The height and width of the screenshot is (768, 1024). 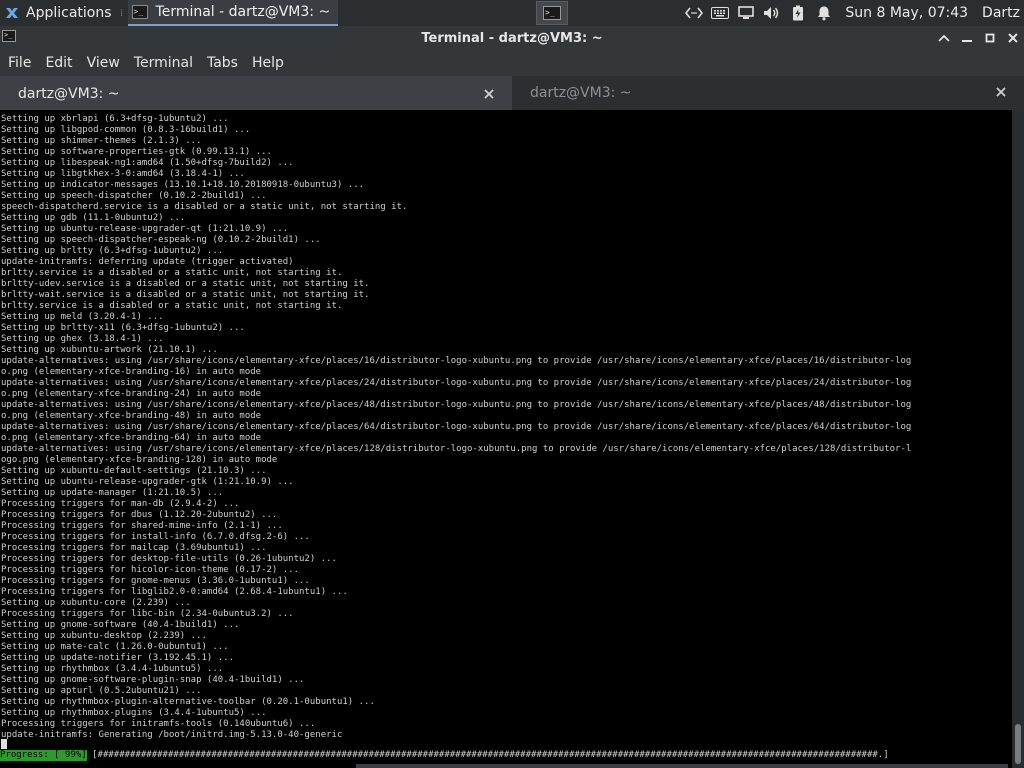 What do you see at coordinates (69, 13) in the screenshot?
I see `applications-label: Applications` at bounding box center [69, 13].